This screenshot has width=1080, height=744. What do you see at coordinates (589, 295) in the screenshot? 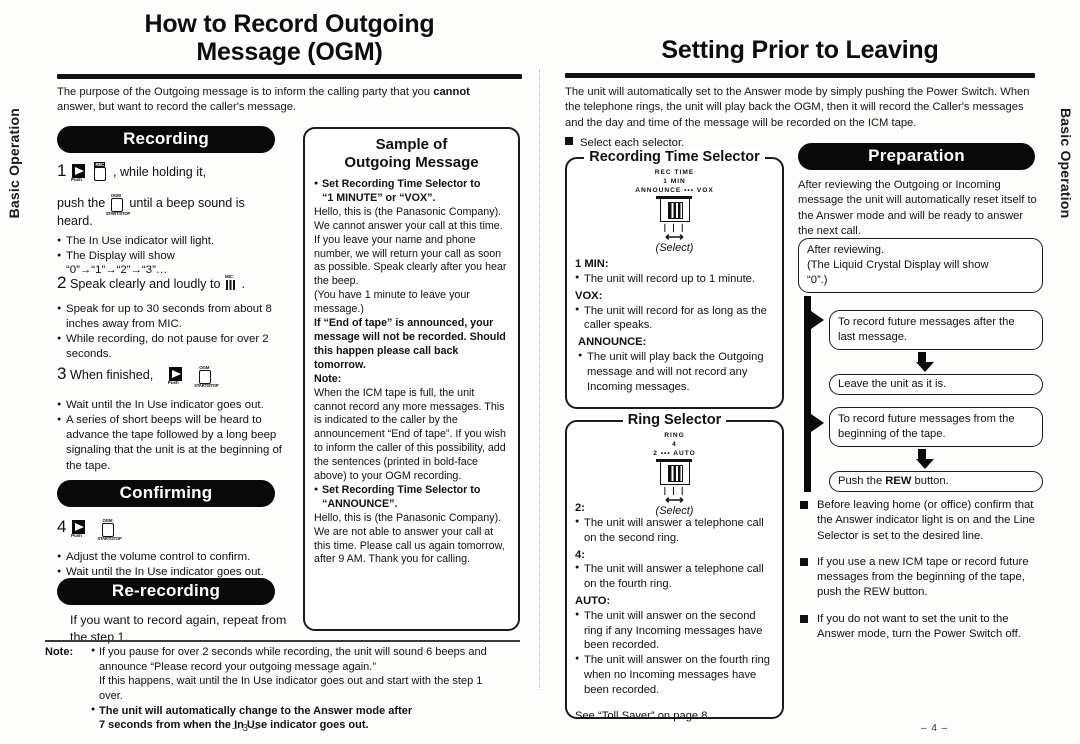
I see `rec-entry-head: VOX:` at bounding box center [589, 295].